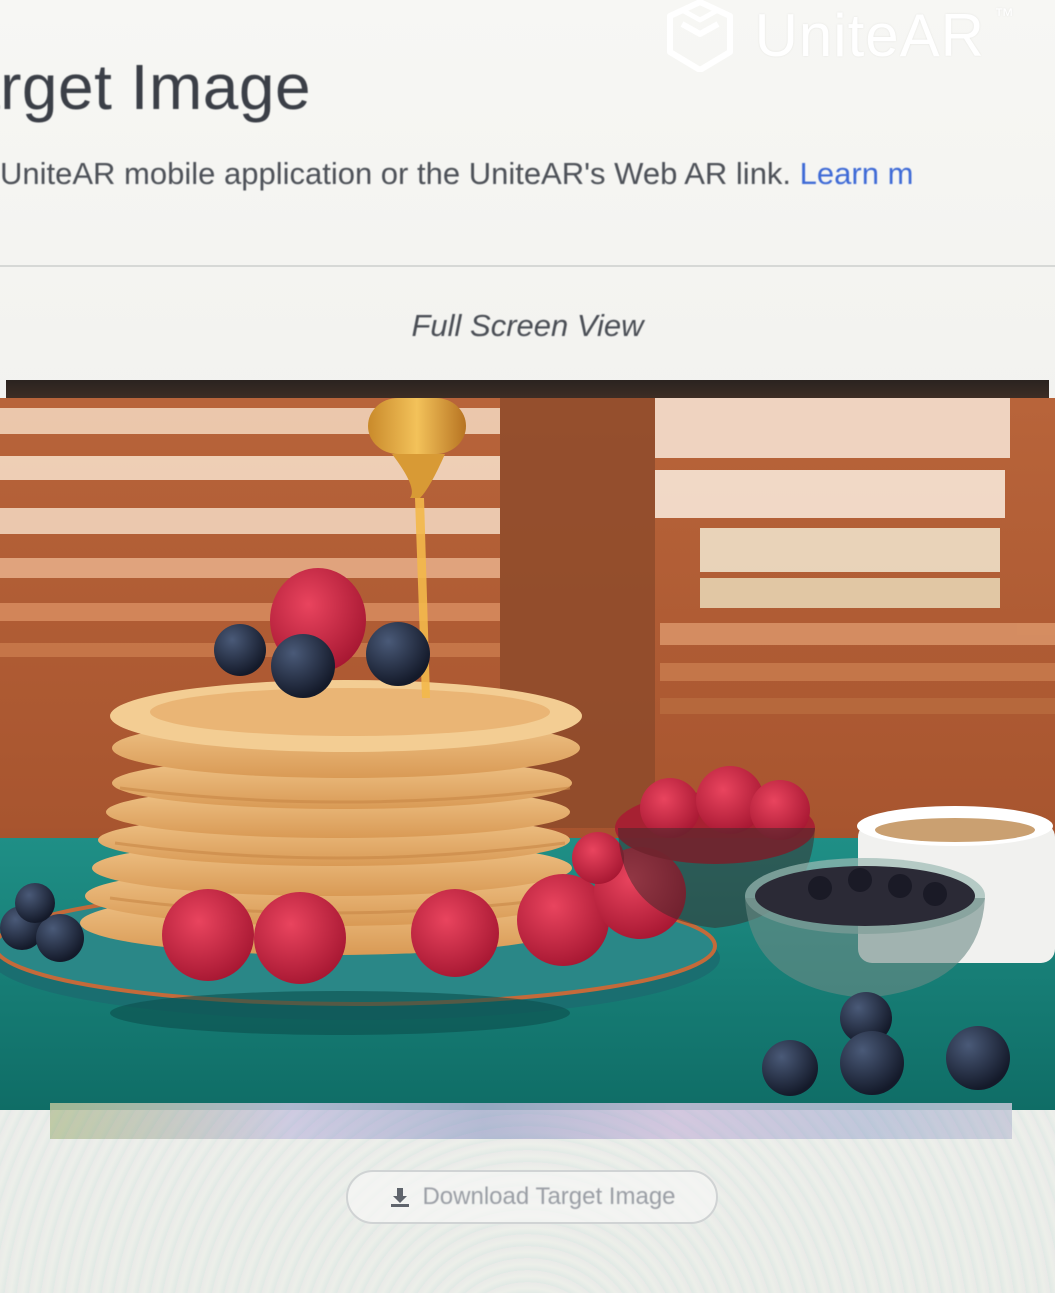  What do you see at coordinates (857, 173) in the screenshot?
I see `learn-more-link: Learn m` at bounding box center [857, 173].